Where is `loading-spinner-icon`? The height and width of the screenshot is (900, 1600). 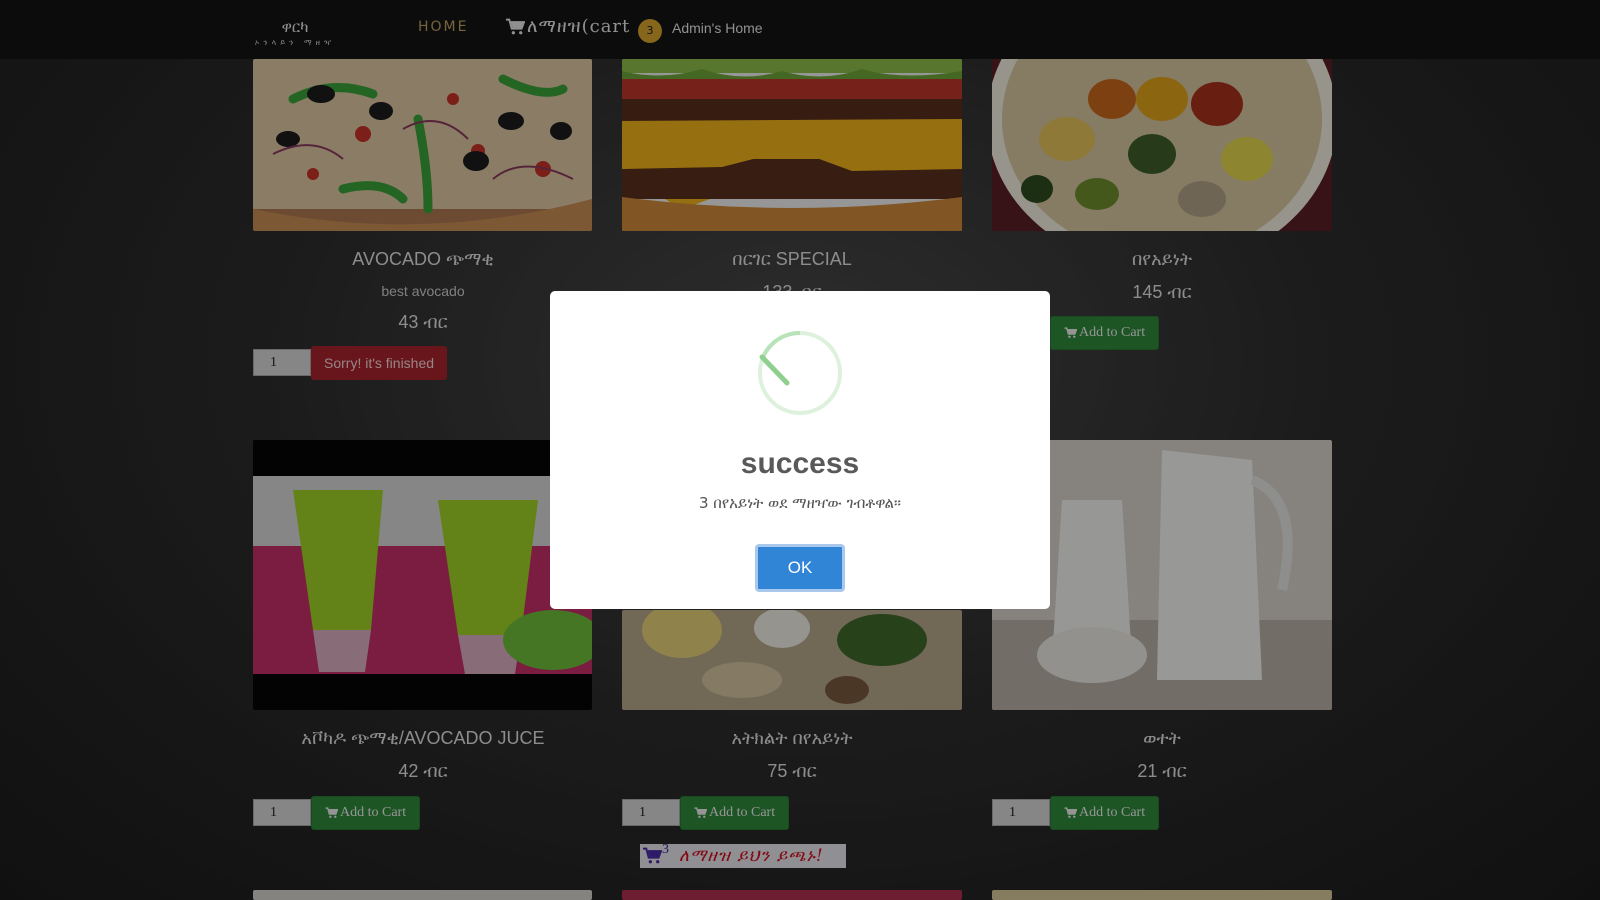
loading-spinner-icon is located at coordinates (800, 372).